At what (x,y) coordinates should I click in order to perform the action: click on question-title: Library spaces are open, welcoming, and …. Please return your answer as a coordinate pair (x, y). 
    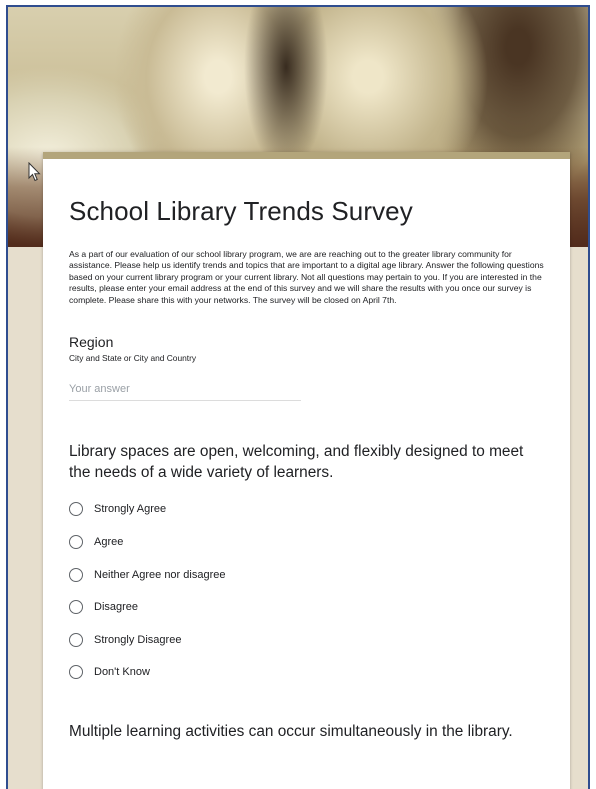
    Looking at the image, I should click on (296, 462).